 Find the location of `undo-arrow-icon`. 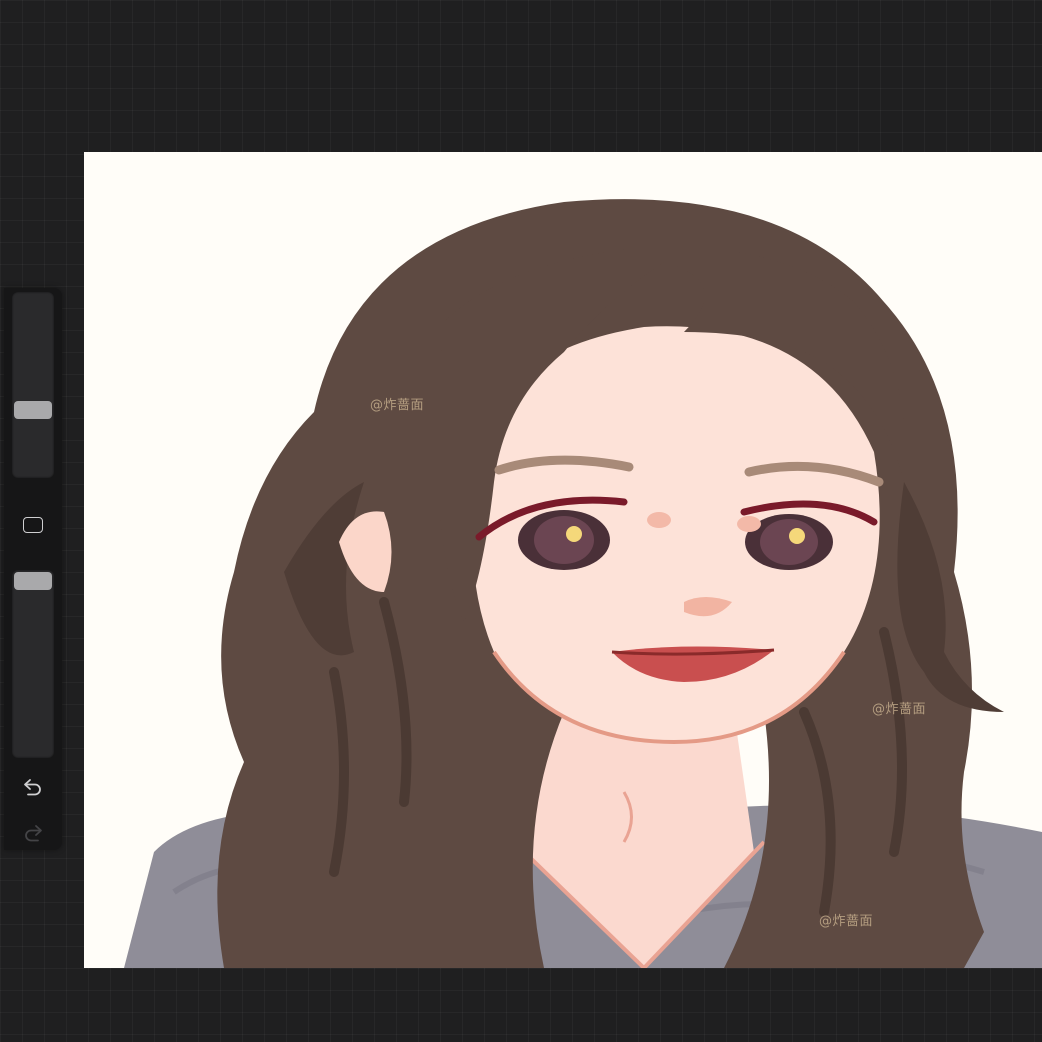

undo-arrow-icon is located at coordinates (32, 787).